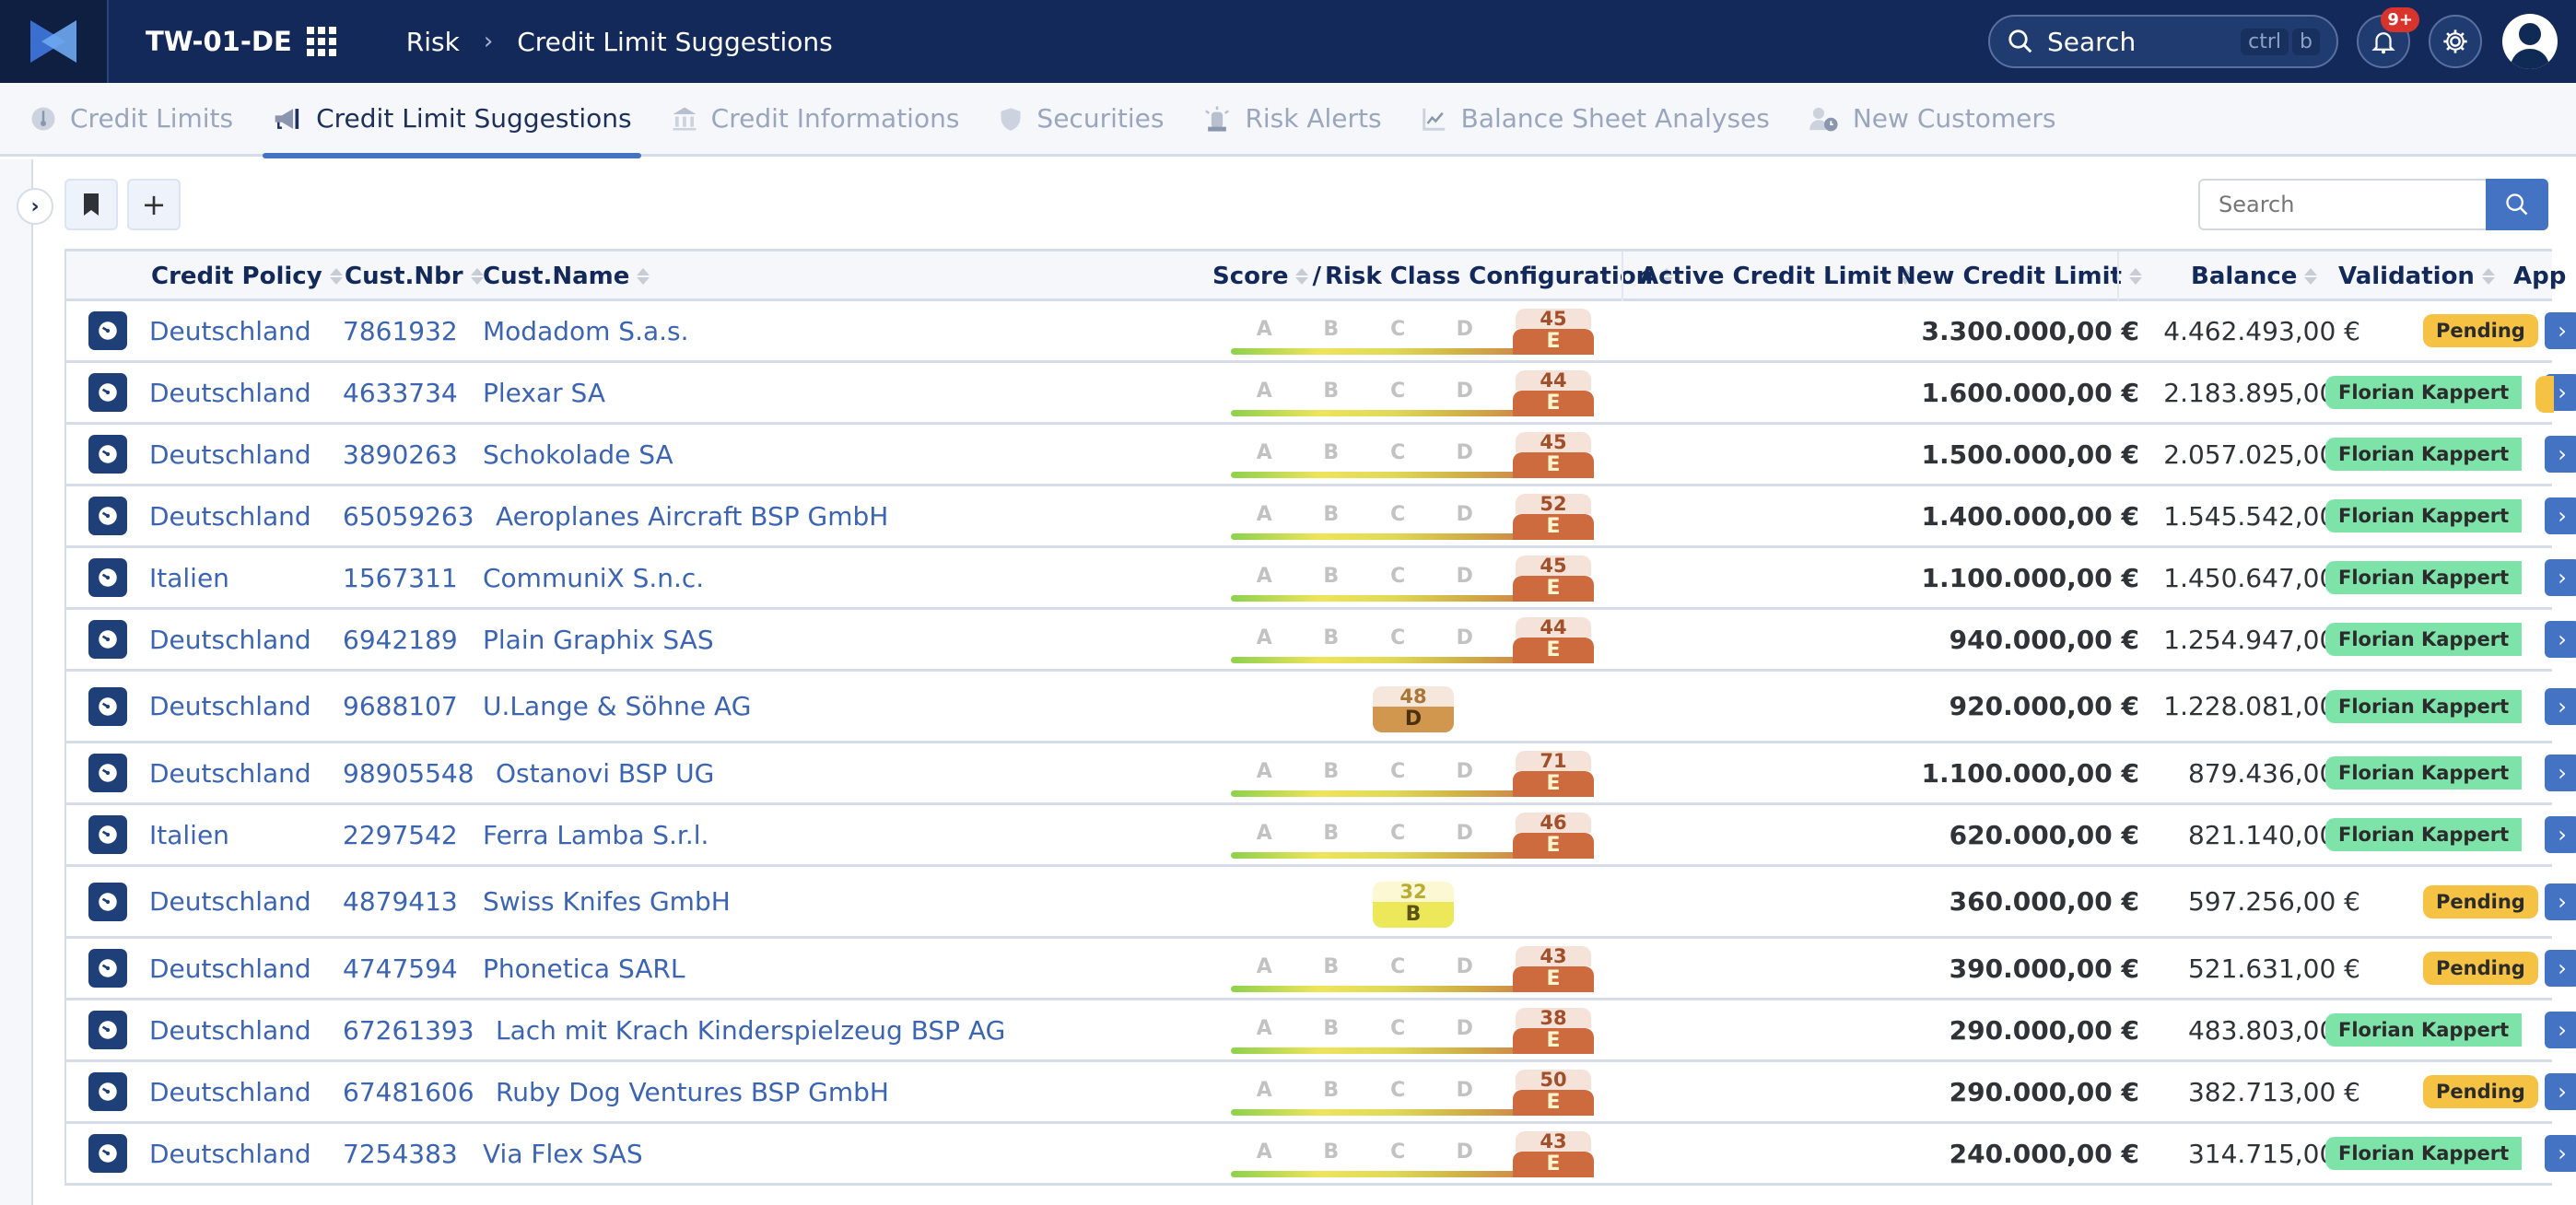 The width and height of the screenshot is (2576, 1205). Describe the element at coordinates (1081, 119) in the screenshot. I see `tab-securities: Securities` at that location.